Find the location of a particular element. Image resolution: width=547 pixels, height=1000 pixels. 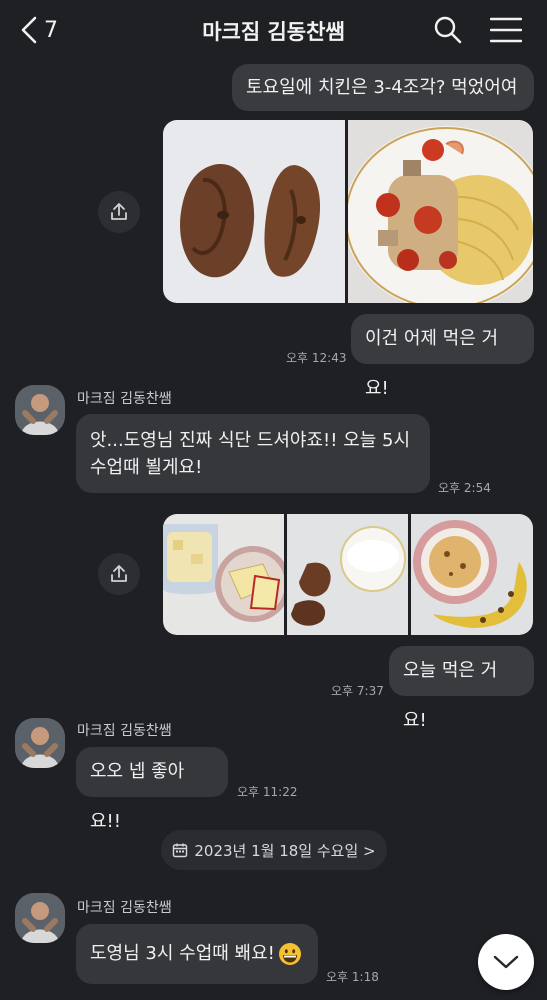

photo-sweet-potatoes is located at coordinates (254, 211).